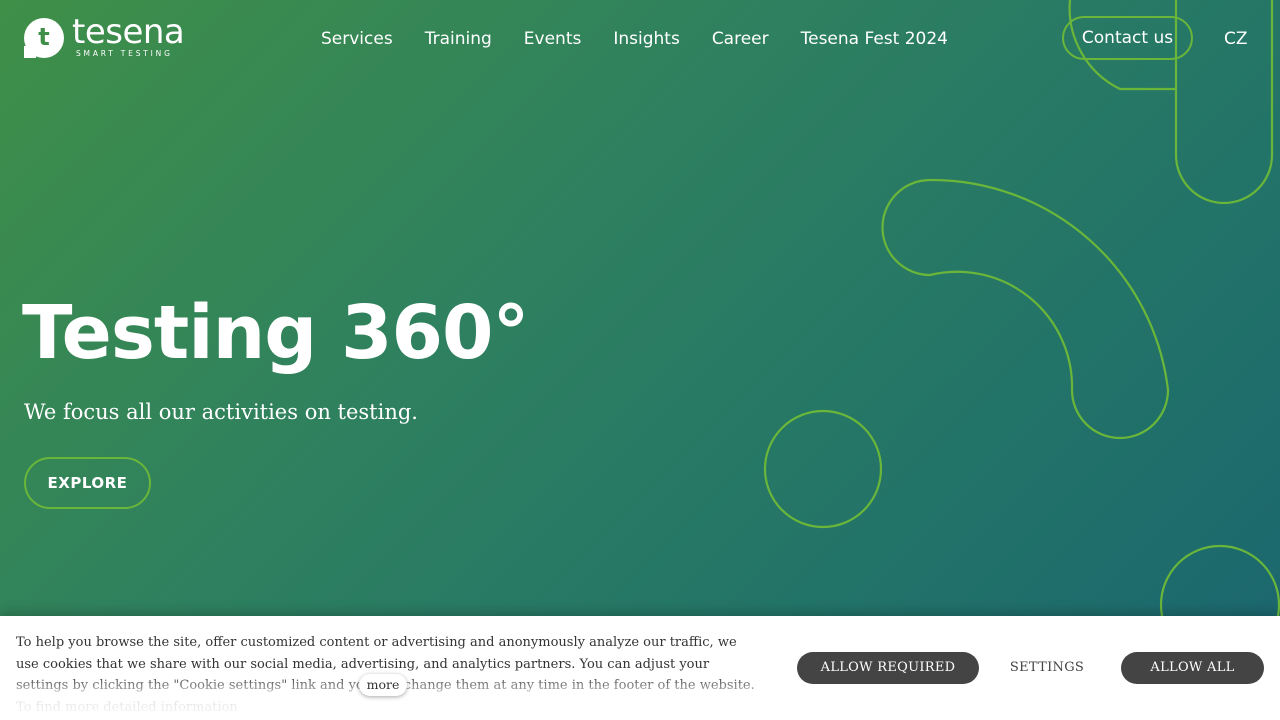 Image resolution: width=1280 pixels, height=720 pixels. I want to click on tesena-logo: t tesena SMART TESTING, so click(104, 36).